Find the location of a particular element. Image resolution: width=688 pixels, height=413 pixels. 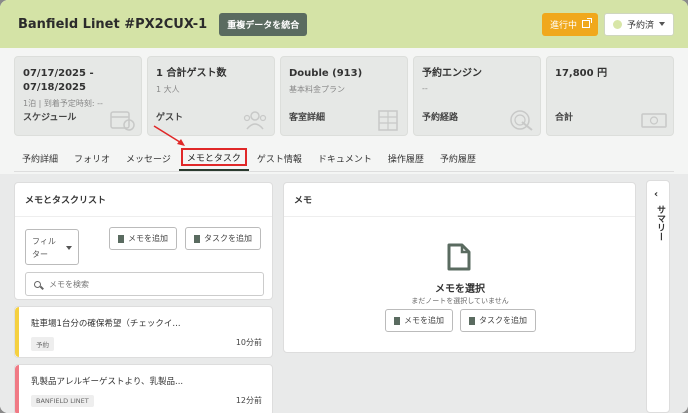

note-time: 10分前 is located at coordinates (248, 342).